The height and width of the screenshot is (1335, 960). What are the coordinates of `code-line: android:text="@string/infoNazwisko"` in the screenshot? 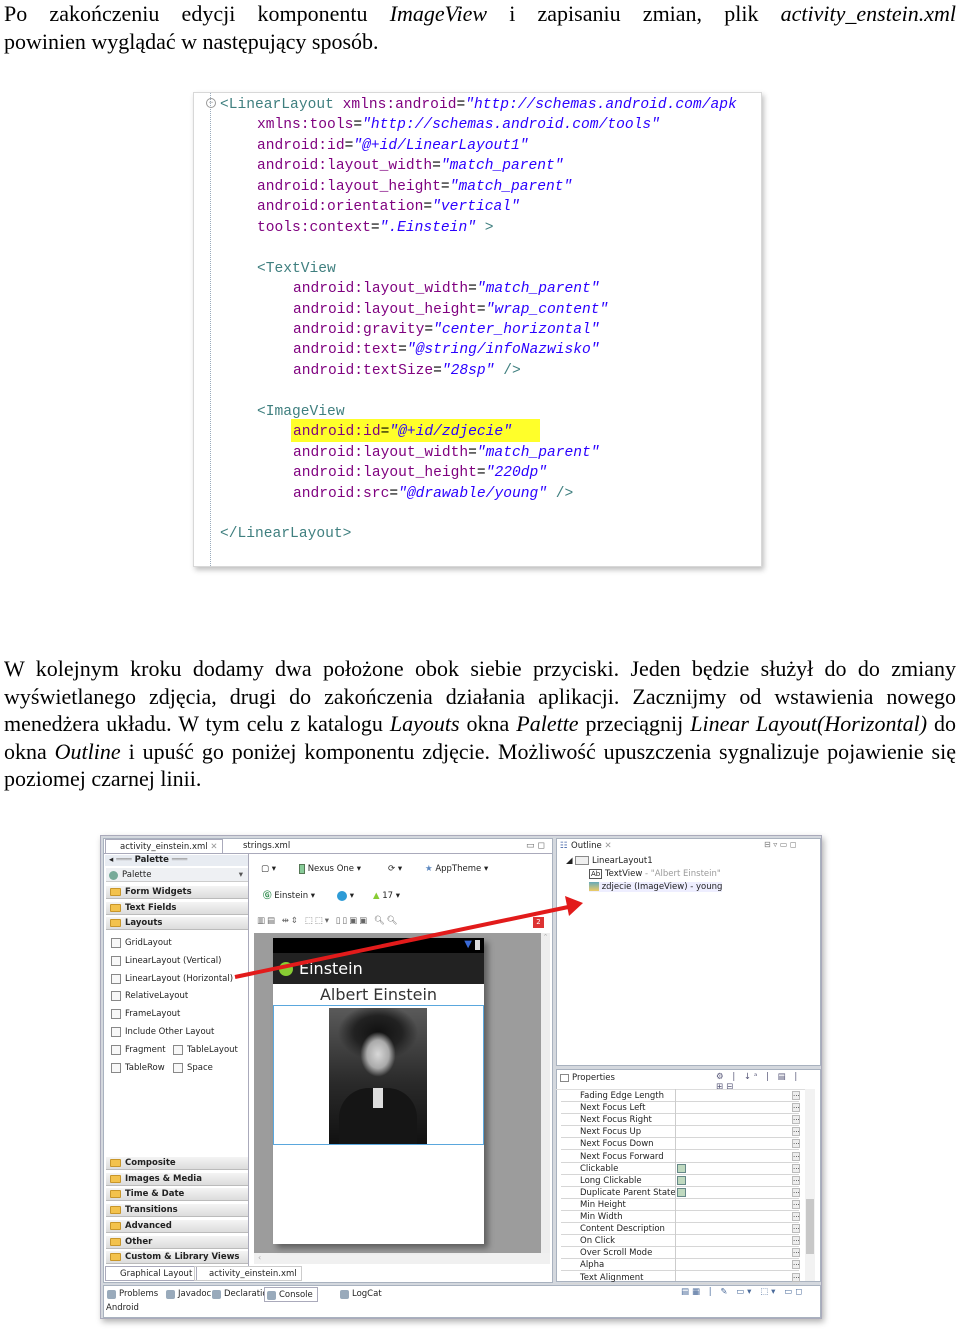 It's located at (446, 350).